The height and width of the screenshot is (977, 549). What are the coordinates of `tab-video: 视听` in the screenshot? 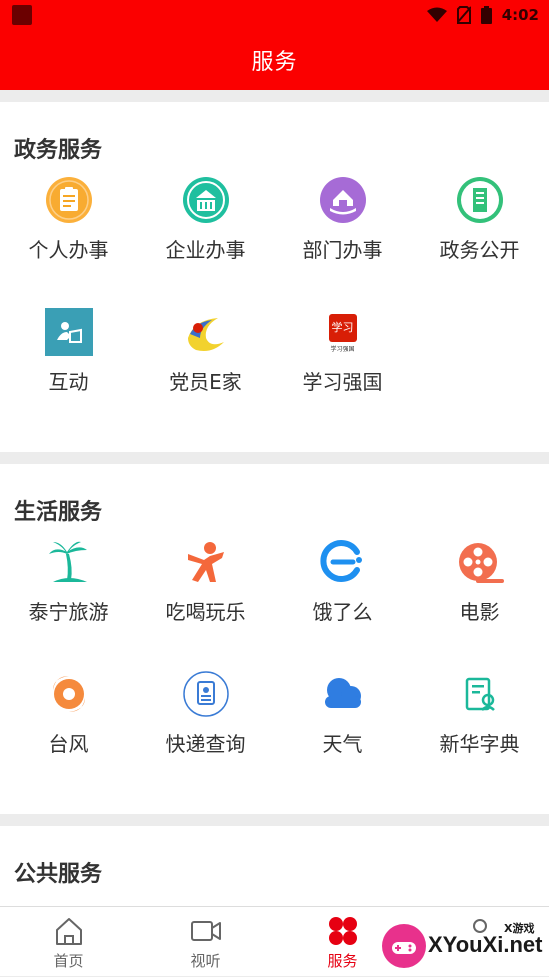 It's located at (205, 942).